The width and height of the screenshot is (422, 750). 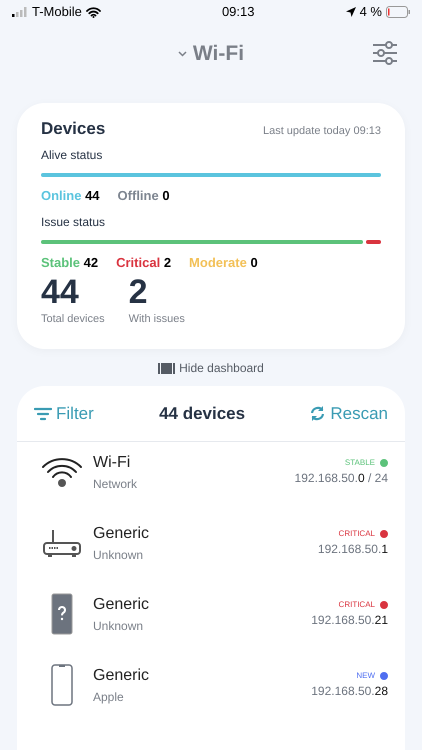 I want to click on chevron-down-icon, so click(x=182, y=54).